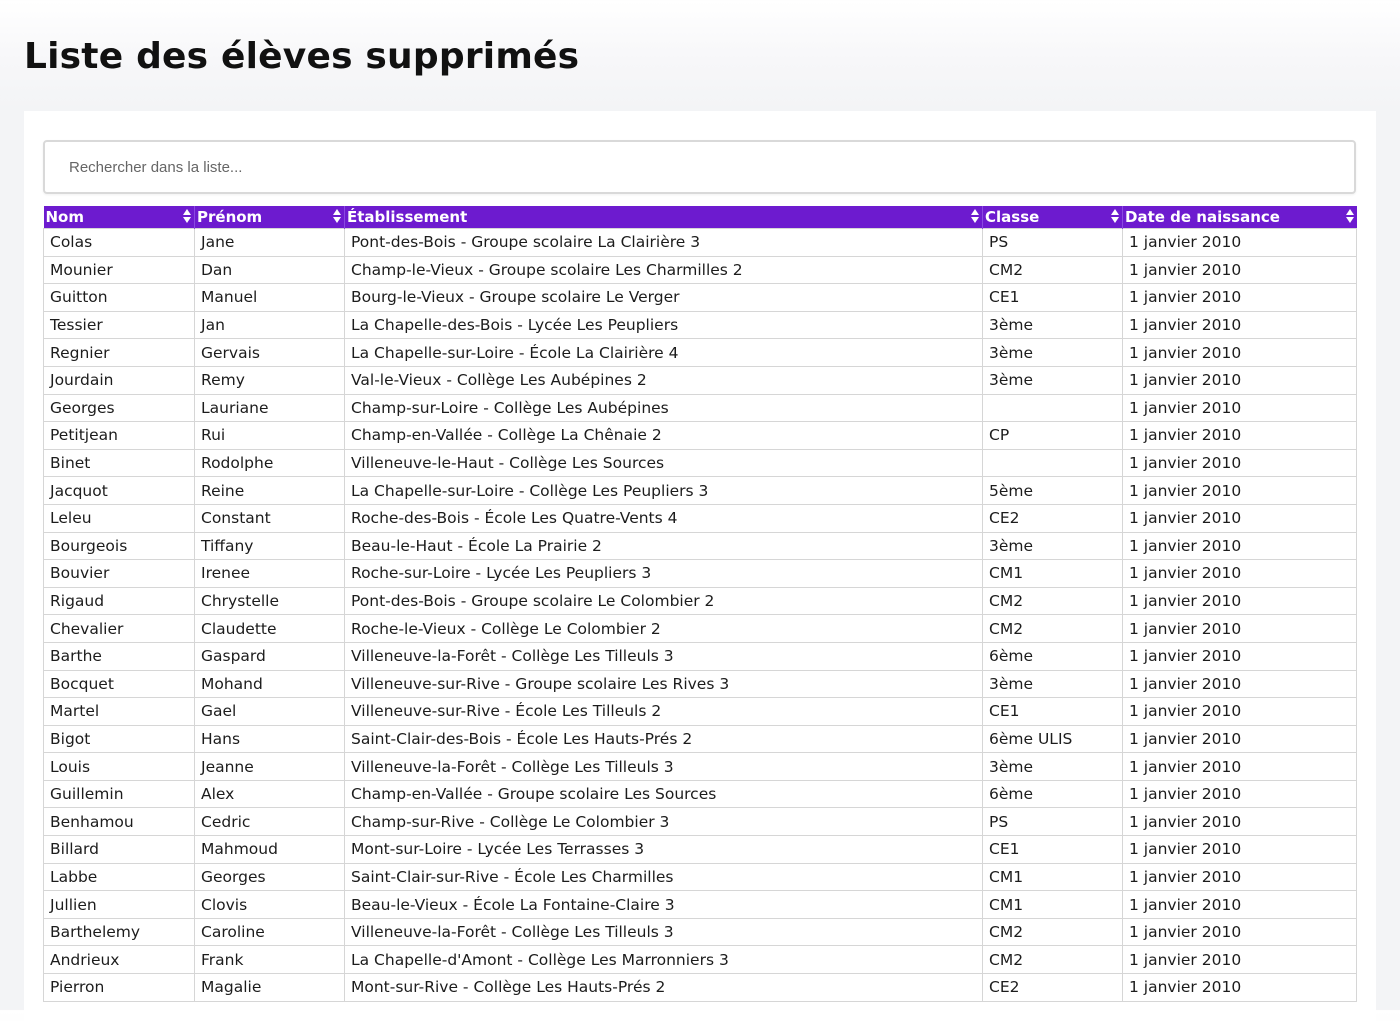  I want to click on cell-nom: Binet, so click(119, 463).